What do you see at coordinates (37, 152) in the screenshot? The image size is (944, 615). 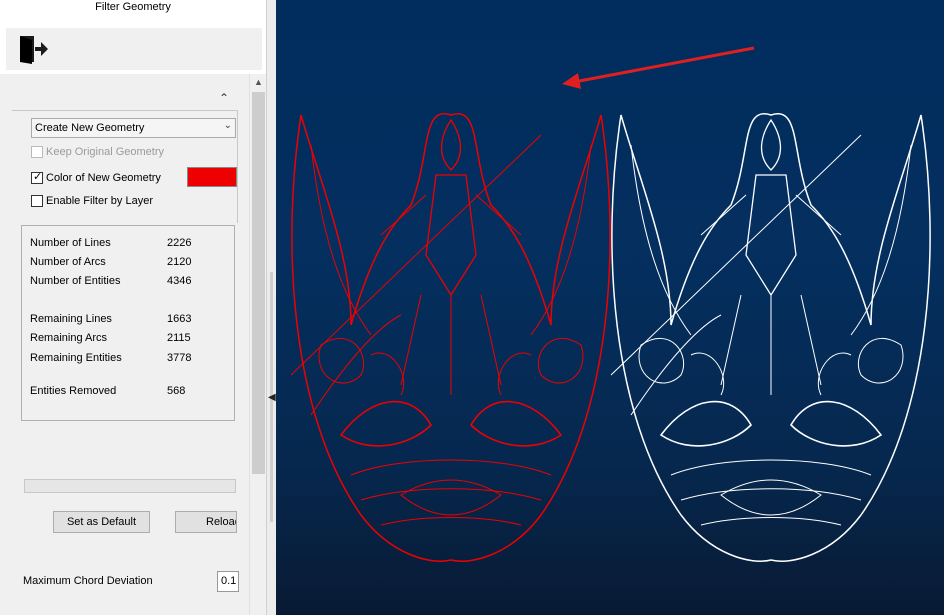 I see `keep-original-checkbox` at bounding box center [37, 152].